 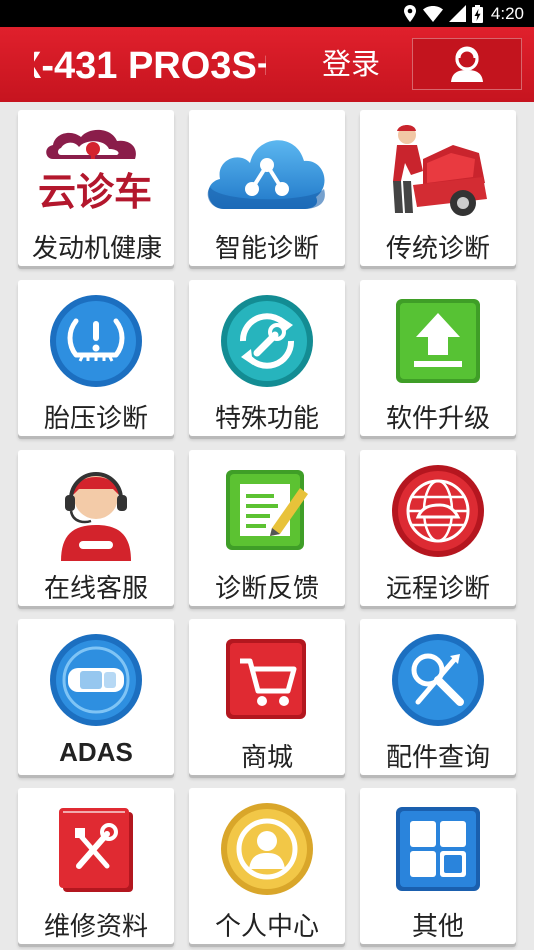 What do you see at coordinates (95, 927) in the screenshot?
I see `tile-label: 维修资料` at bounding box center [95, 927].